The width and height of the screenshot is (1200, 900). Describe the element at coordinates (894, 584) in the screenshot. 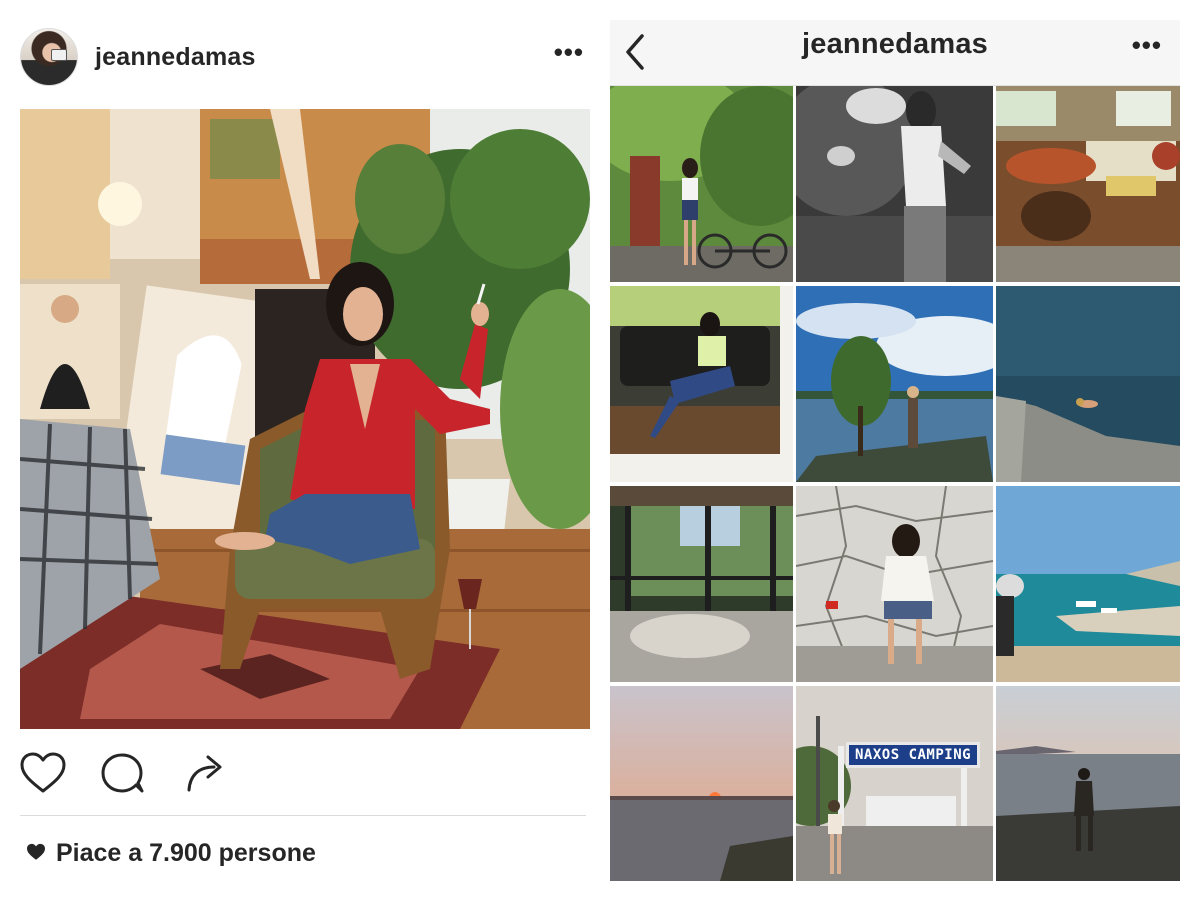

I see `tile-stone-terrace` at that location.